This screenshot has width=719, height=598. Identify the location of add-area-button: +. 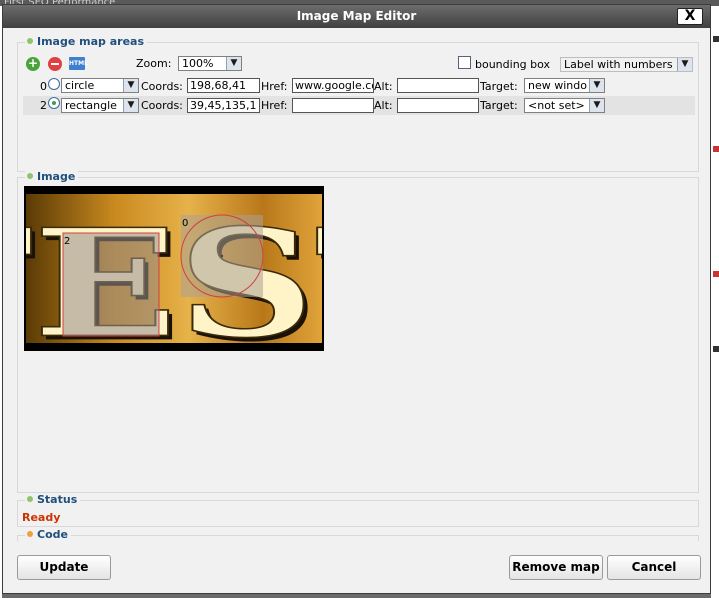
(33, 64).